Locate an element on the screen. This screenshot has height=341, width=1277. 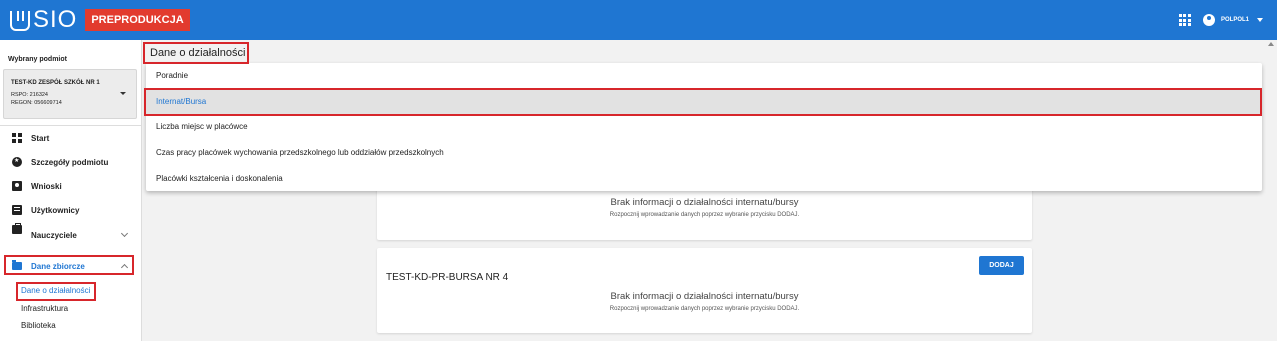
sio-logo: SIO is located at coordinates (43, 20).